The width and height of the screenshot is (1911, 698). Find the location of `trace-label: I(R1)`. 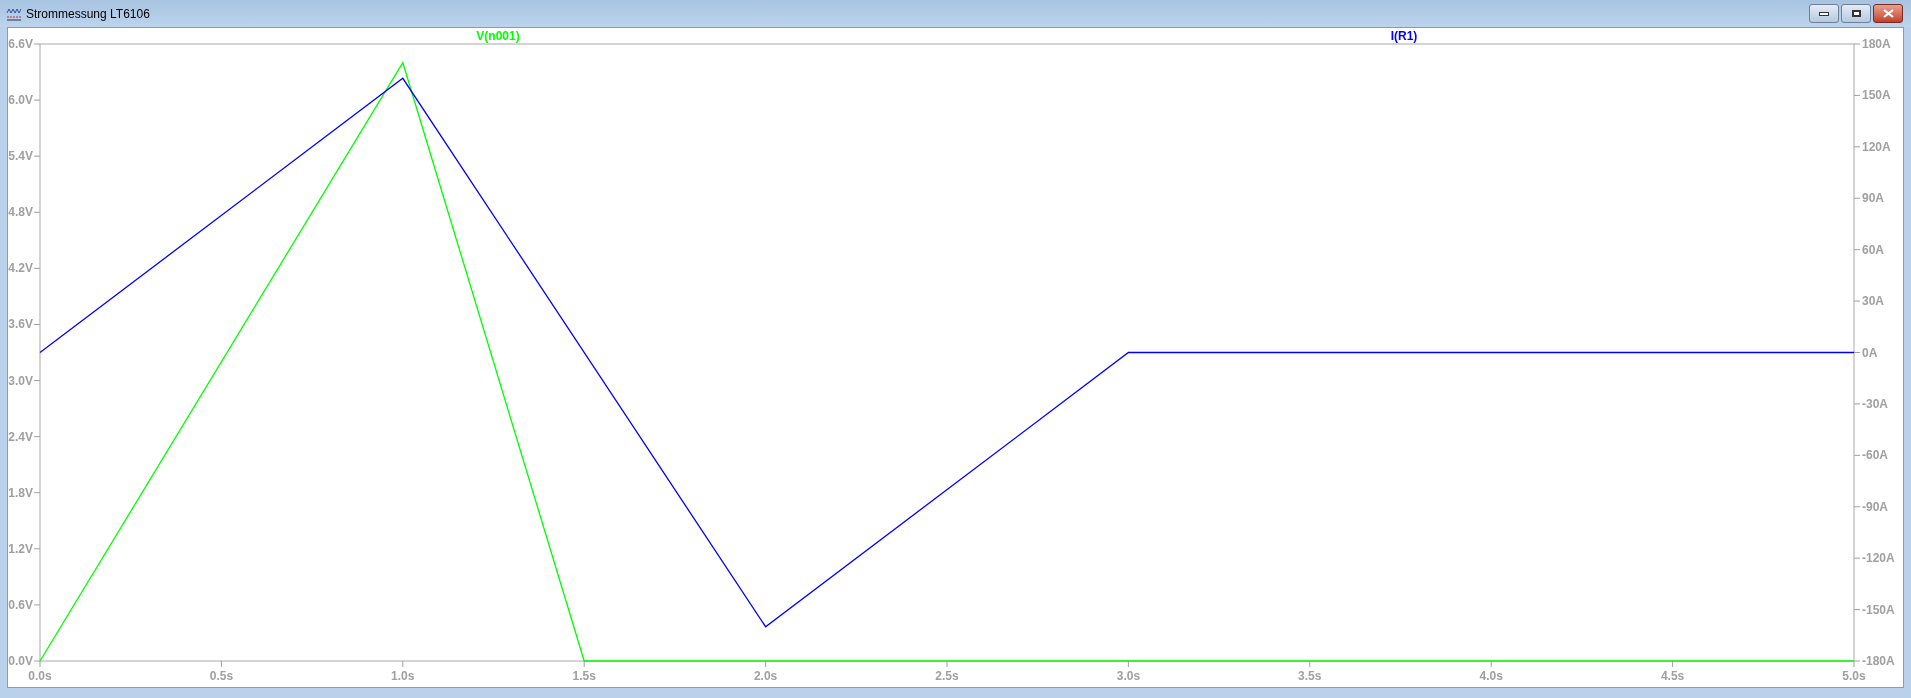

trace-label: I(R1) is located at coordinates (1404, 36).